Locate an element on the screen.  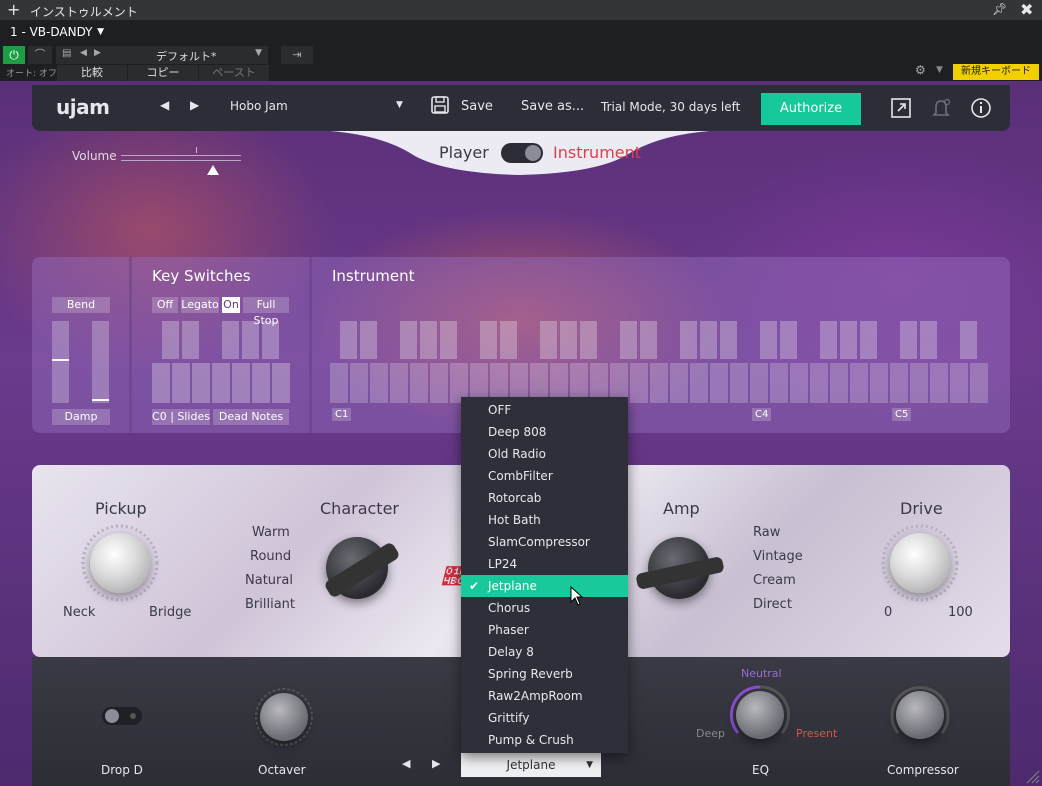
fx-menu-item: Pump & Crush is located at coordinates (544, 740).